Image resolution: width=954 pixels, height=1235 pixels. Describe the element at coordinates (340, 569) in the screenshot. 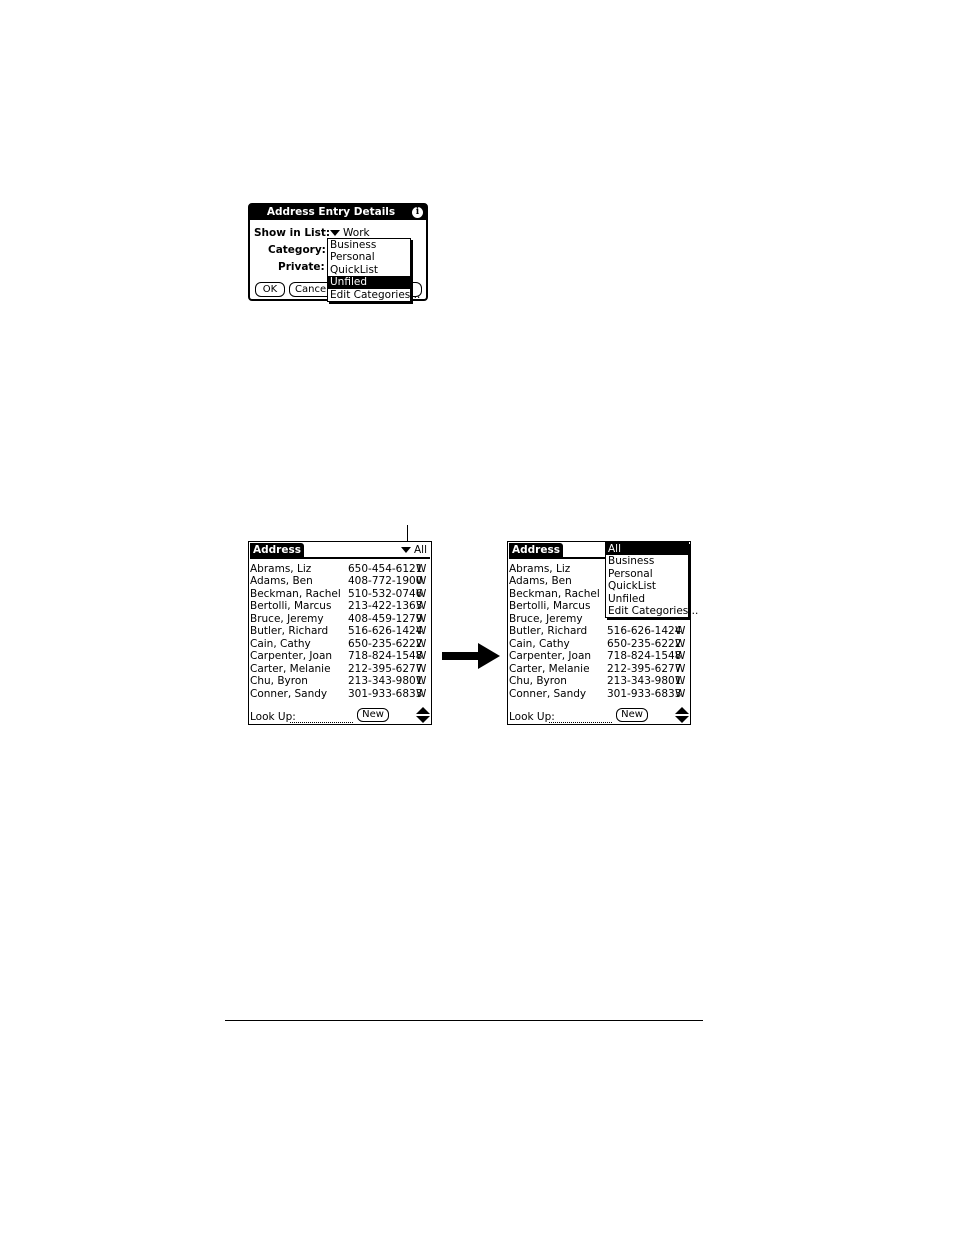

I see `address-row: Abrams, Liz 650-454-6121 W` at that location.